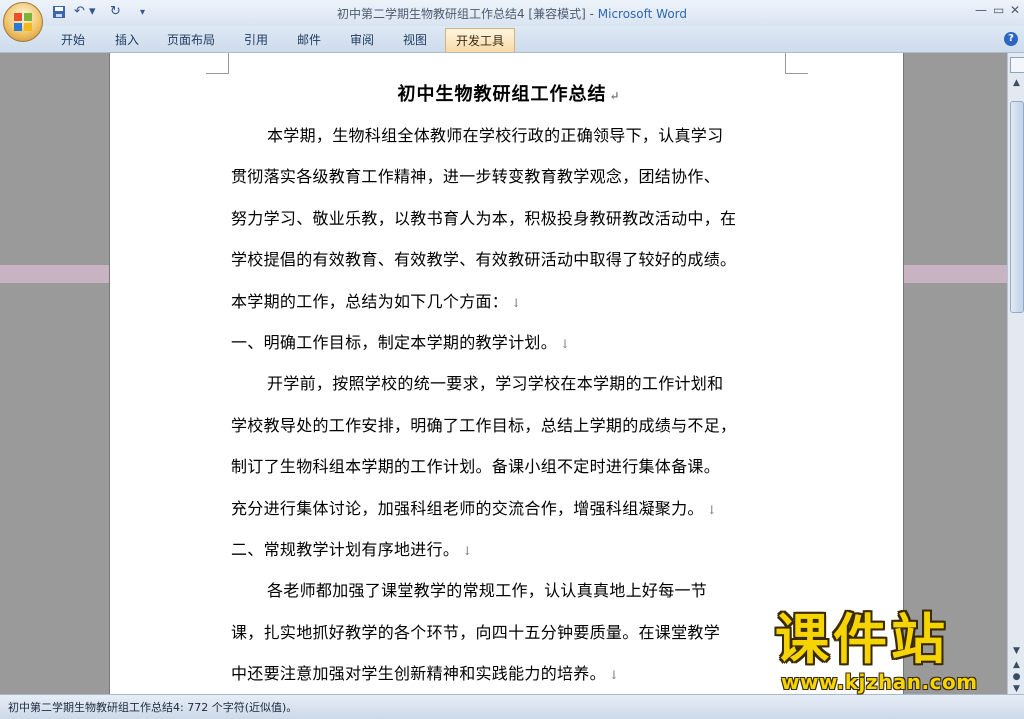 Image resolution: width=1024 pixels, height=719 pixels. I want to click on watermark-title: 课件站, so click(862, 639).